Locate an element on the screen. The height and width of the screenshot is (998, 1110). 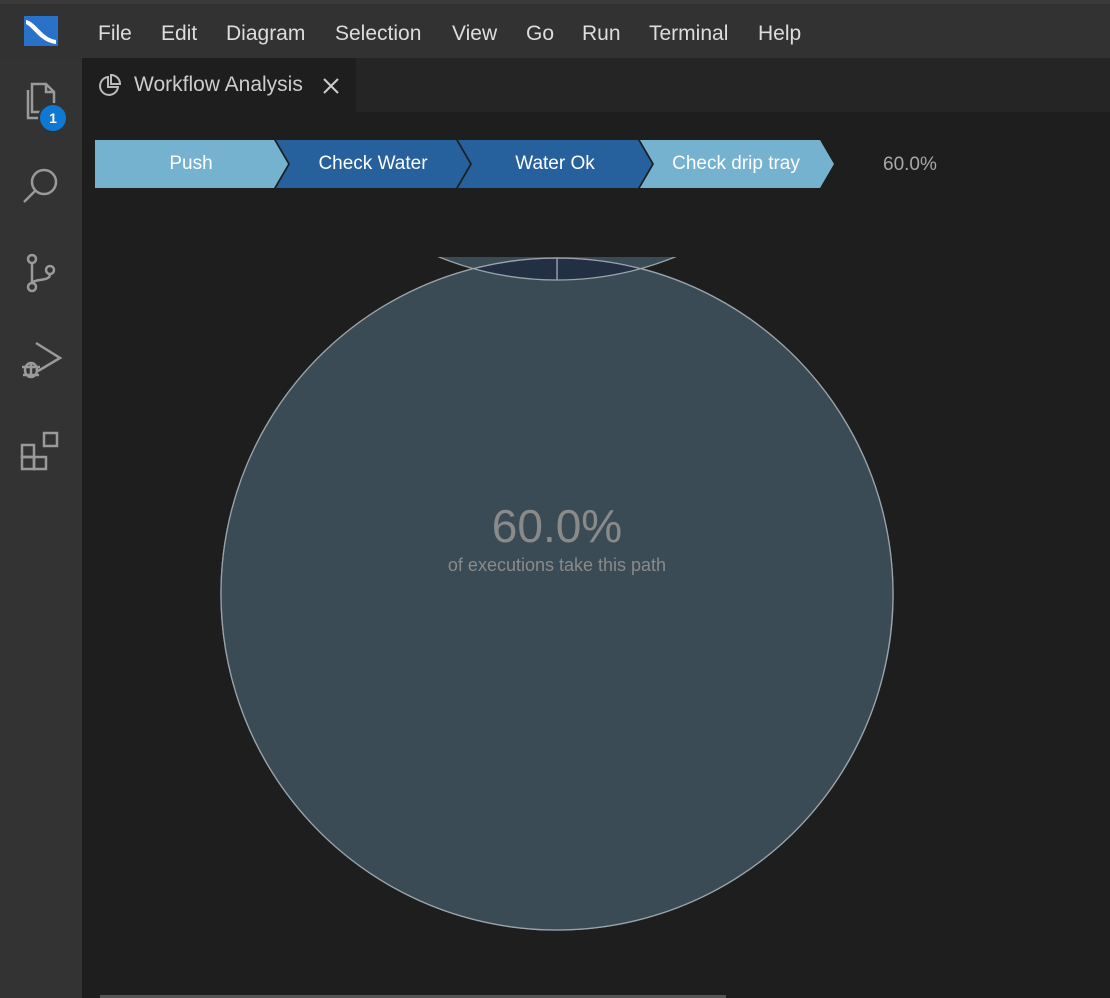
breadcrumb-step-push: Push is located at coordinates (191, 163).